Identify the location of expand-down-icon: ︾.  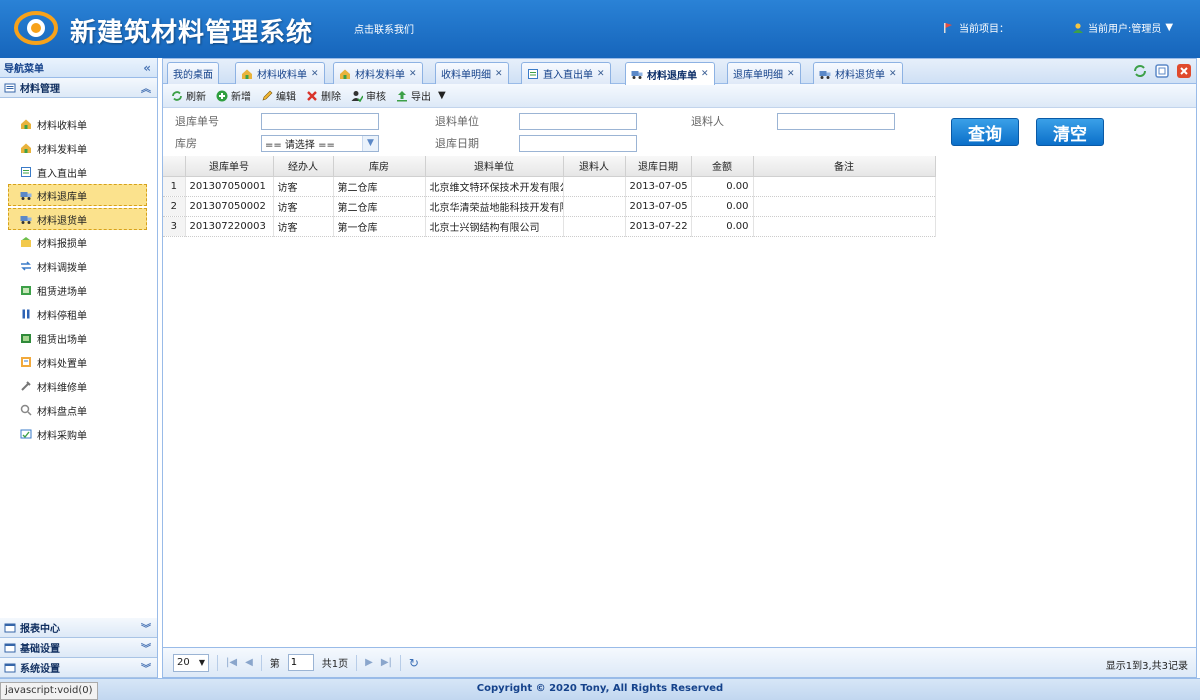
(146, 669).